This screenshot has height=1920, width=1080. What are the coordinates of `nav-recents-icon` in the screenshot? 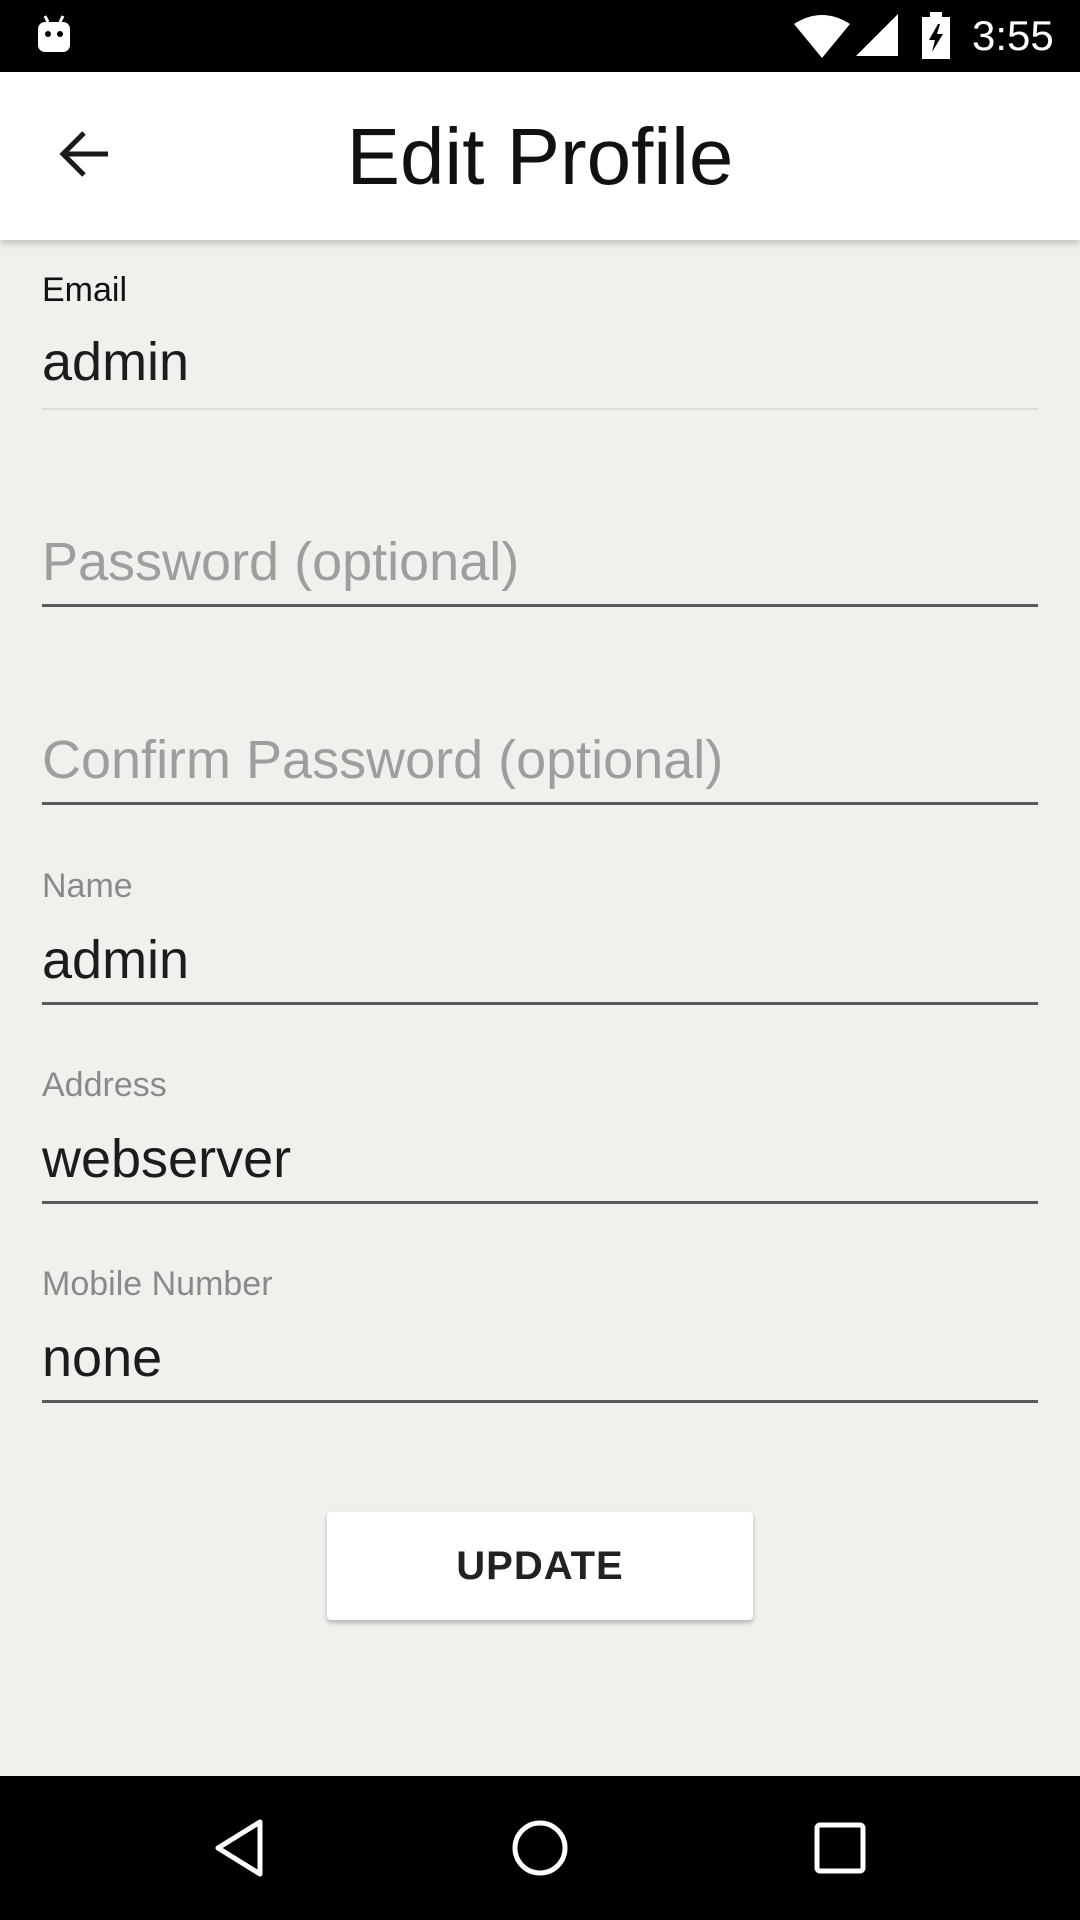 It's located at (840, 1848).